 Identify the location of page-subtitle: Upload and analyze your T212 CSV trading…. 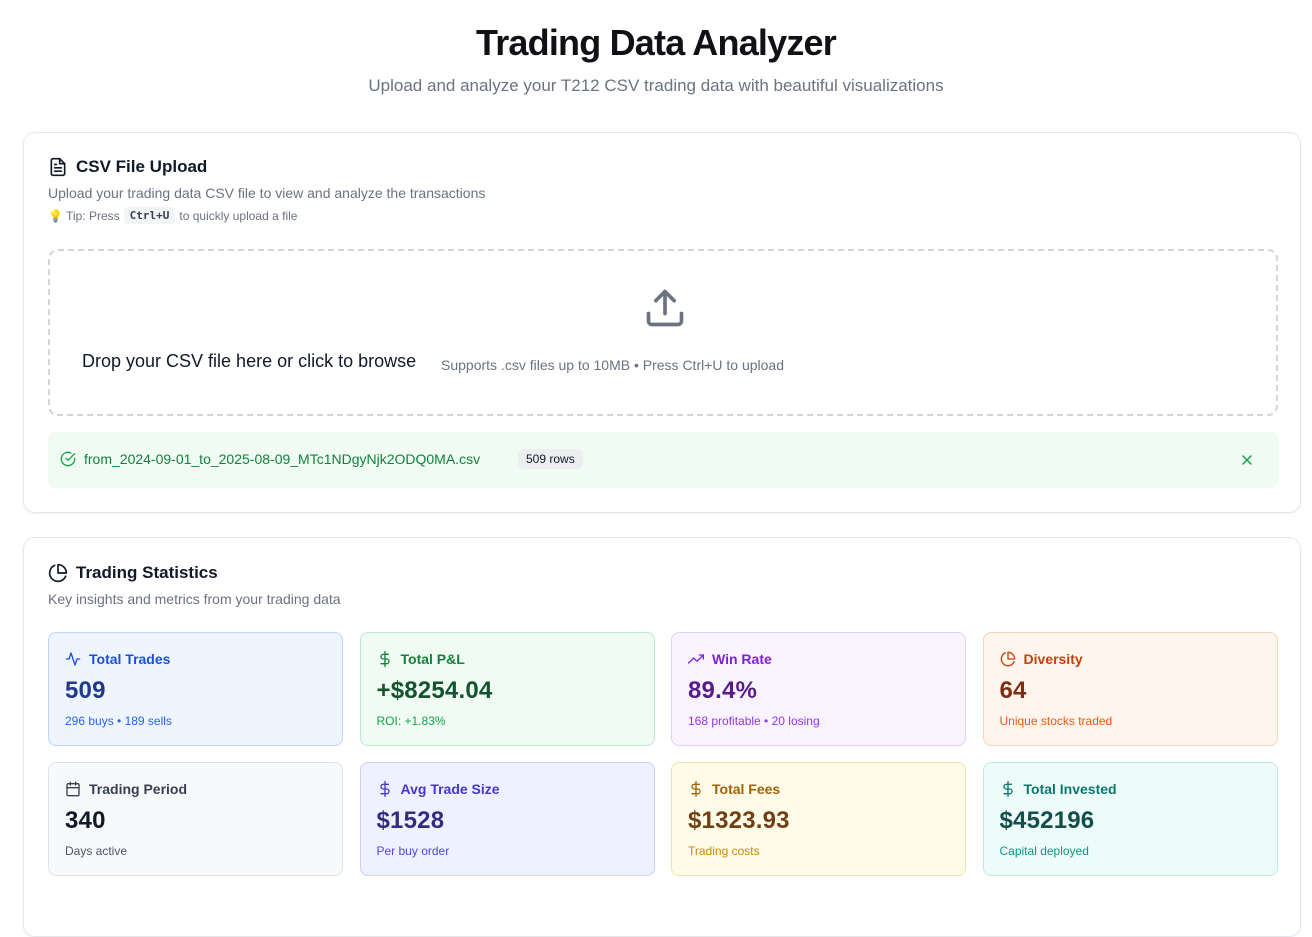
(656, 85).